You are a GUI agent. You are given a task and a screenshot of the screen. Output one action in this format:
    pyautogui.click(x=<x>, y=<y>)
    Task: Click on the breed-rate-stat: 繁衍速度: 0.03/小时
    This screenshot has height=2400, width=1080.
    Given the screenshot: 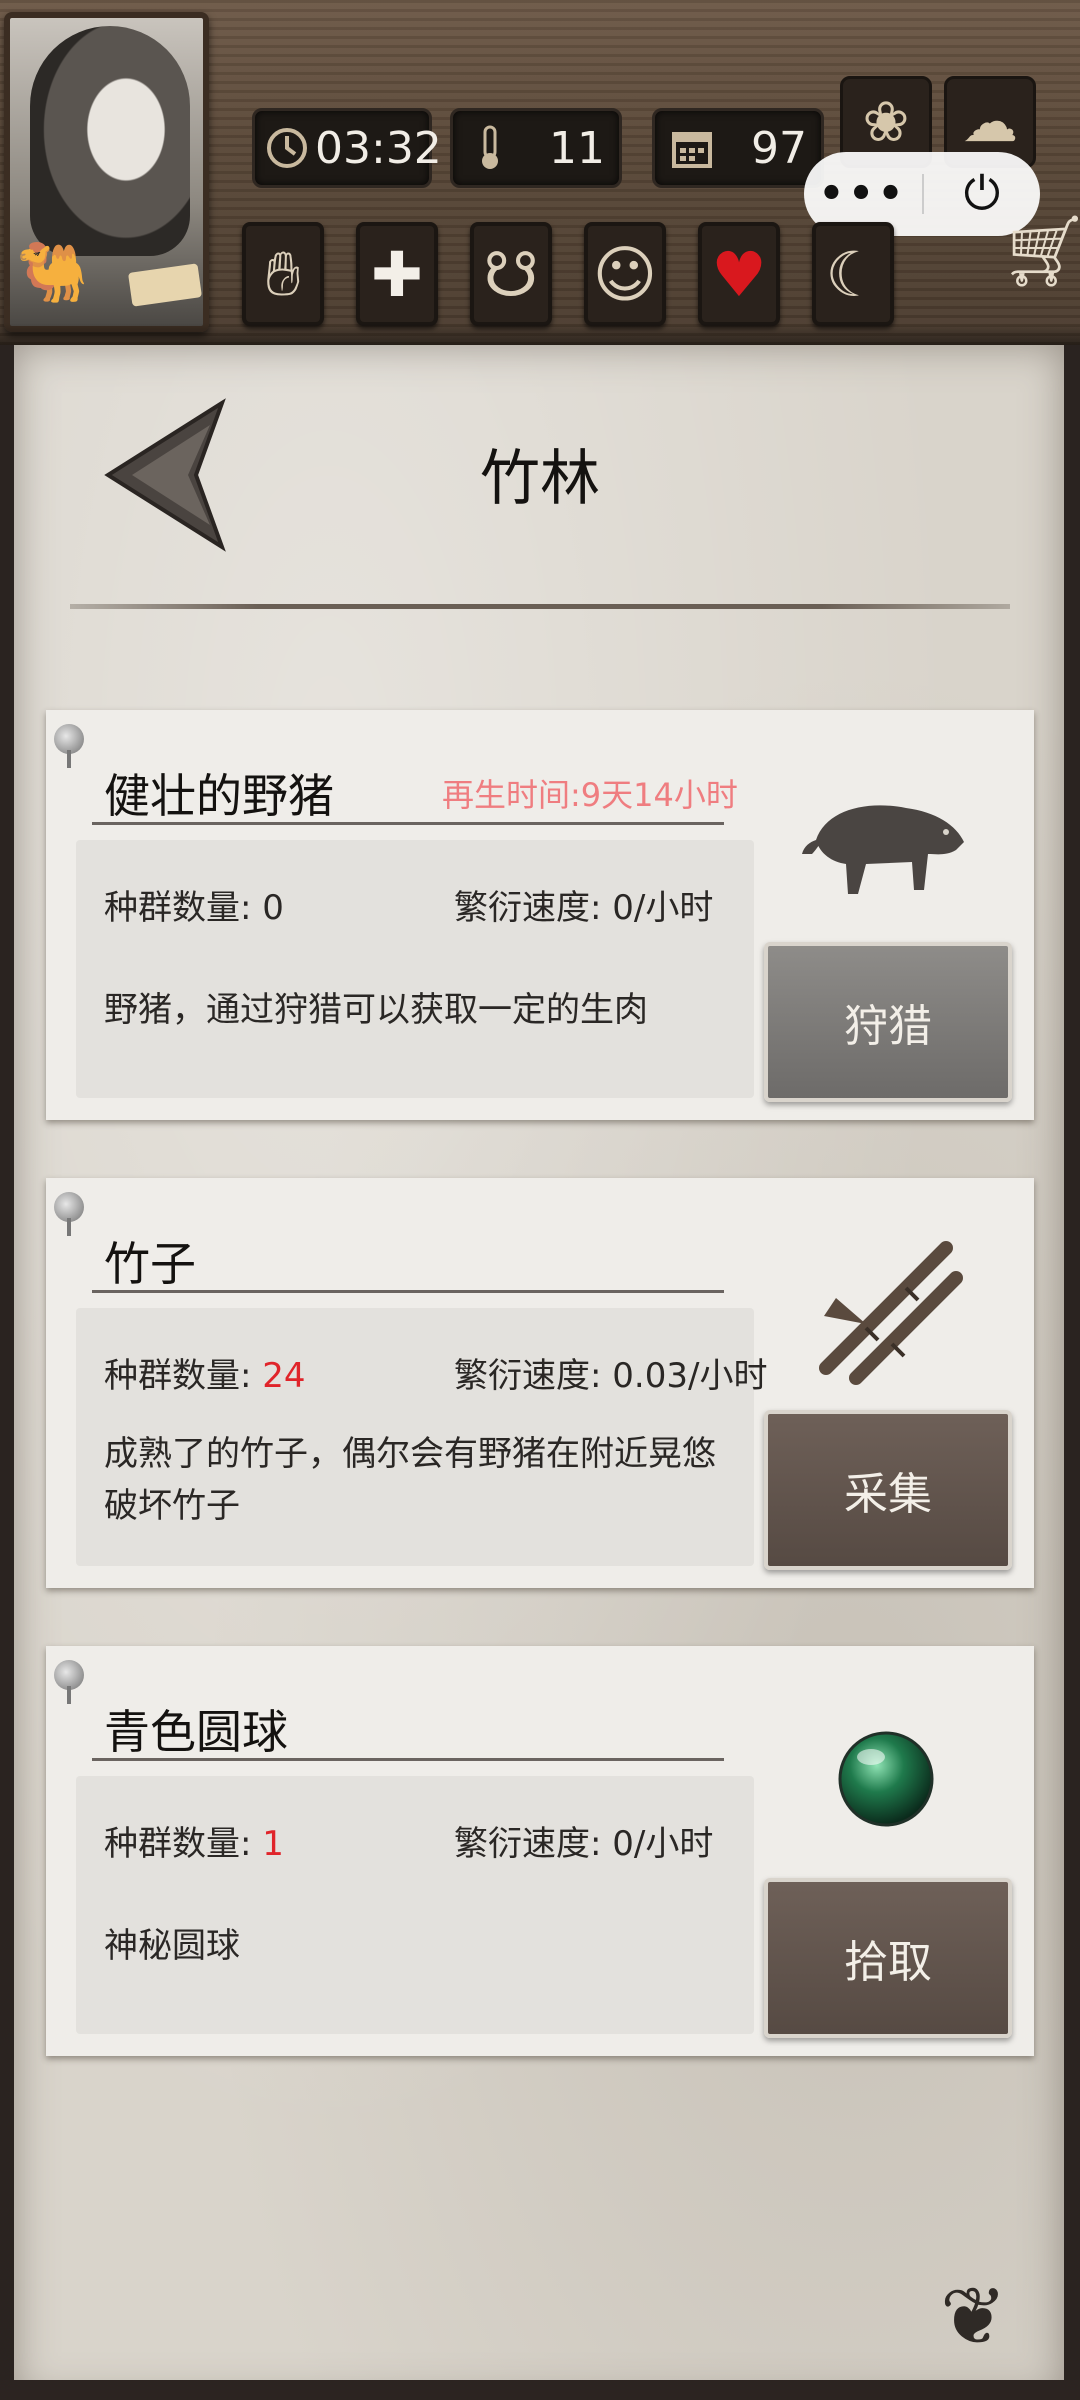 What is the action you would take?
    pyautogui.click(x=610, y=1372)
    